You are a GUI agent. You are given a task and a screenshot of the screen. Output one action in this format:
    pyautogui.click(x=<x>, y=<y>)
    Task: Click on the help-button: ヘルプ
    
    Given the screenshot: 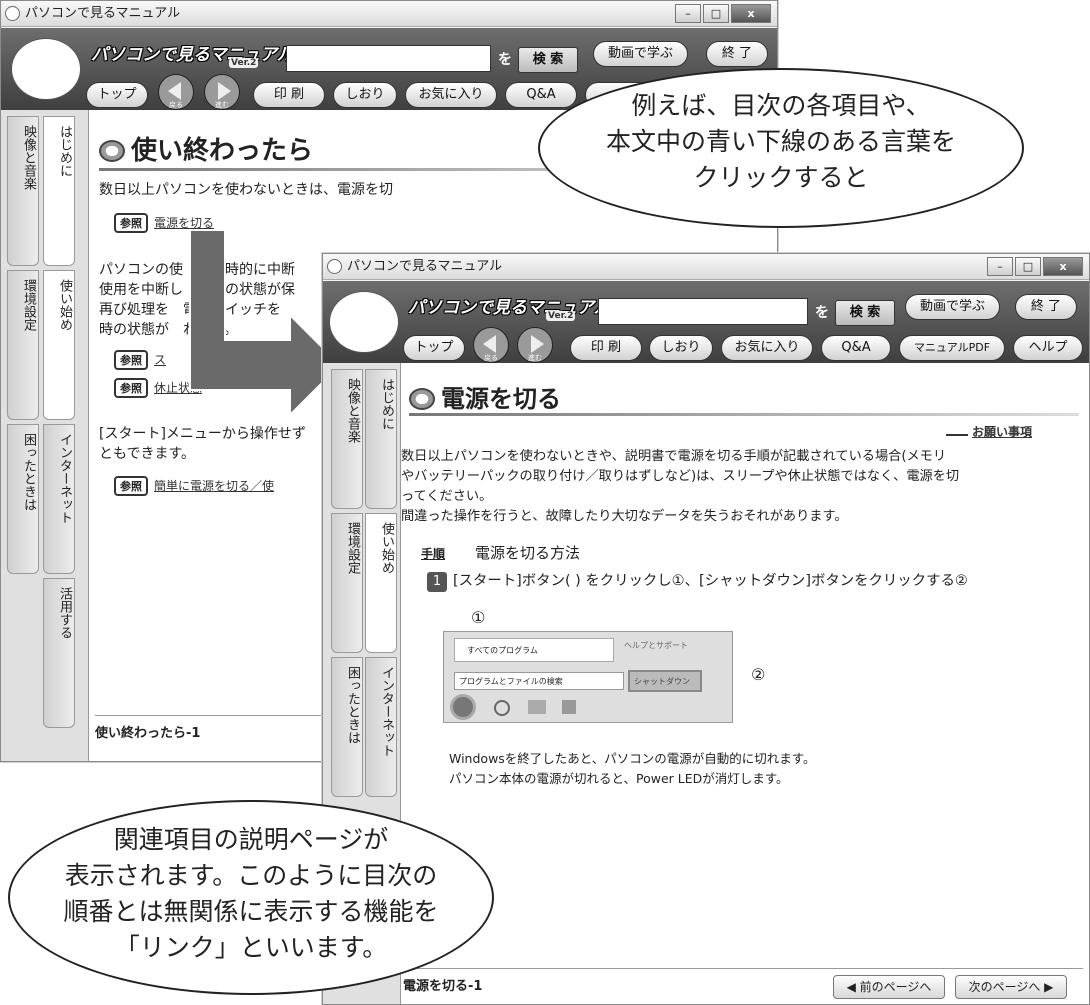 What is the action you would take?
    pyautogui.click(x=1048, y=348)
    